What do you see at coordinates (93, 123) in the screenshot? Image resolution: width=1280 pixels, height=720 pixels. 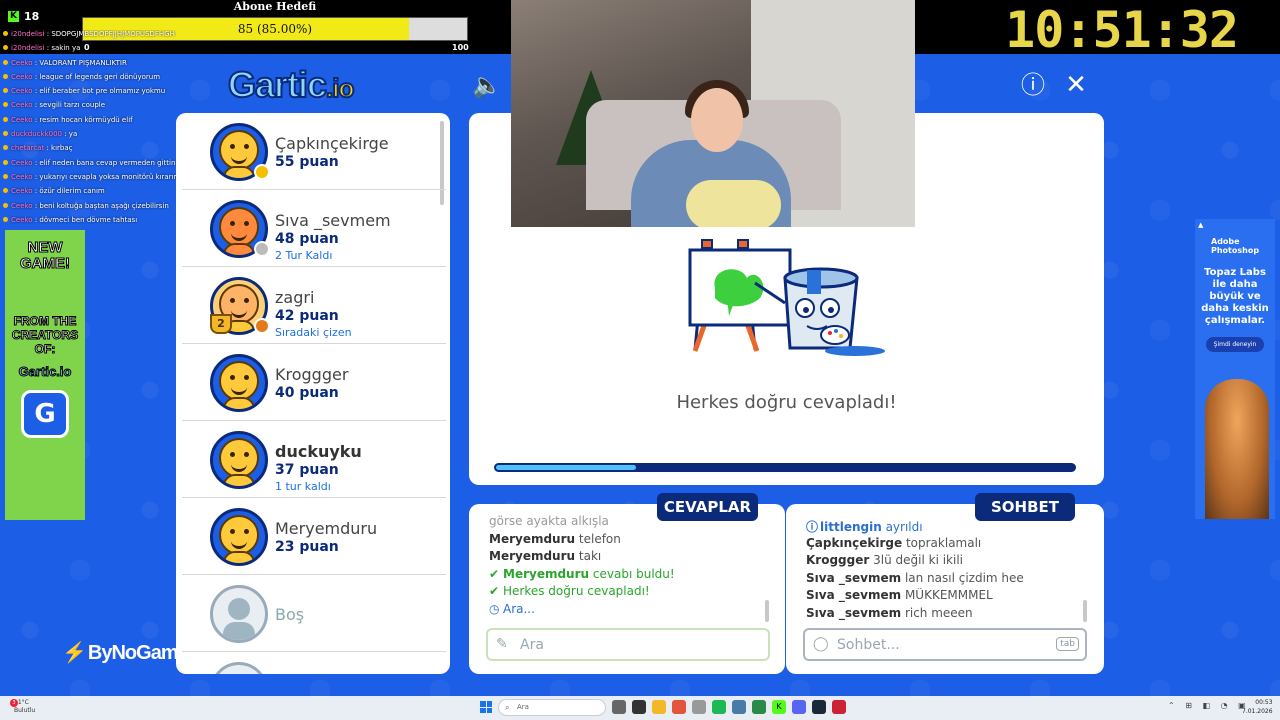 I see `stream-chat-line: Ceeko : resim hocan körmüydü elif` at bounding box center [93, 123].